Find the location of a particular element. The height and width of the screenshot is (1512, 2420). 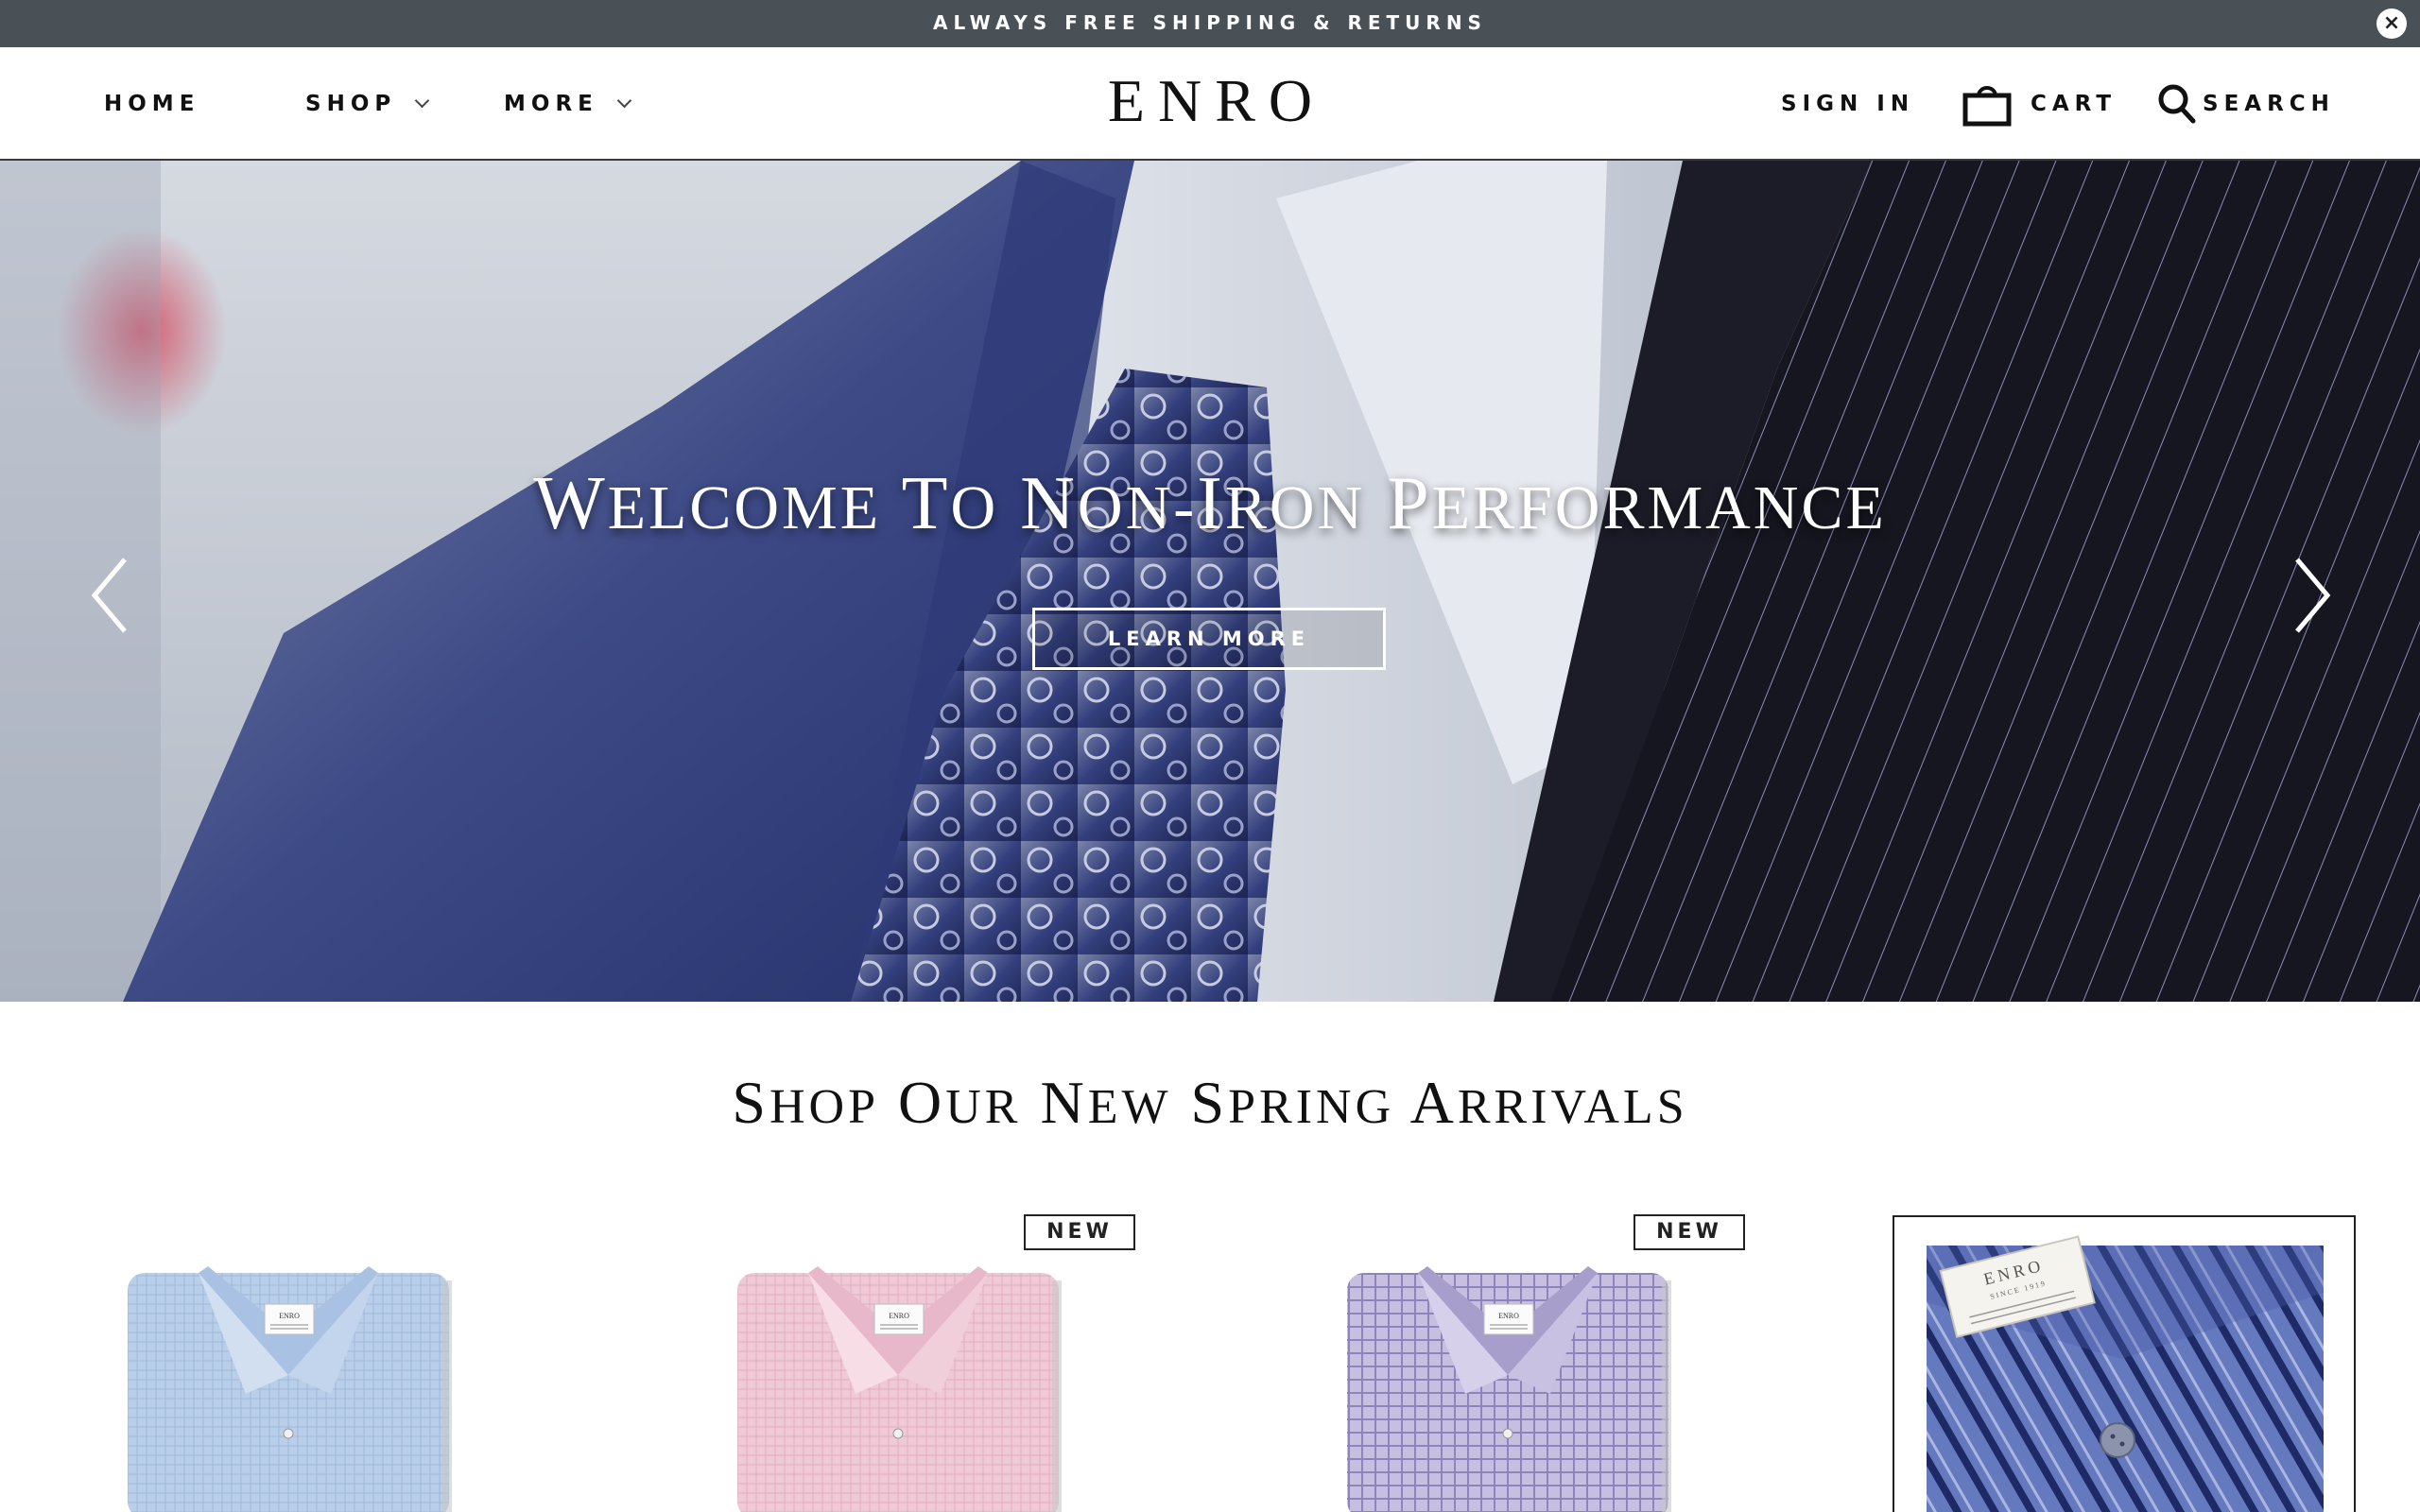

product-card: ENRO is located at coordinates (288, 1363).